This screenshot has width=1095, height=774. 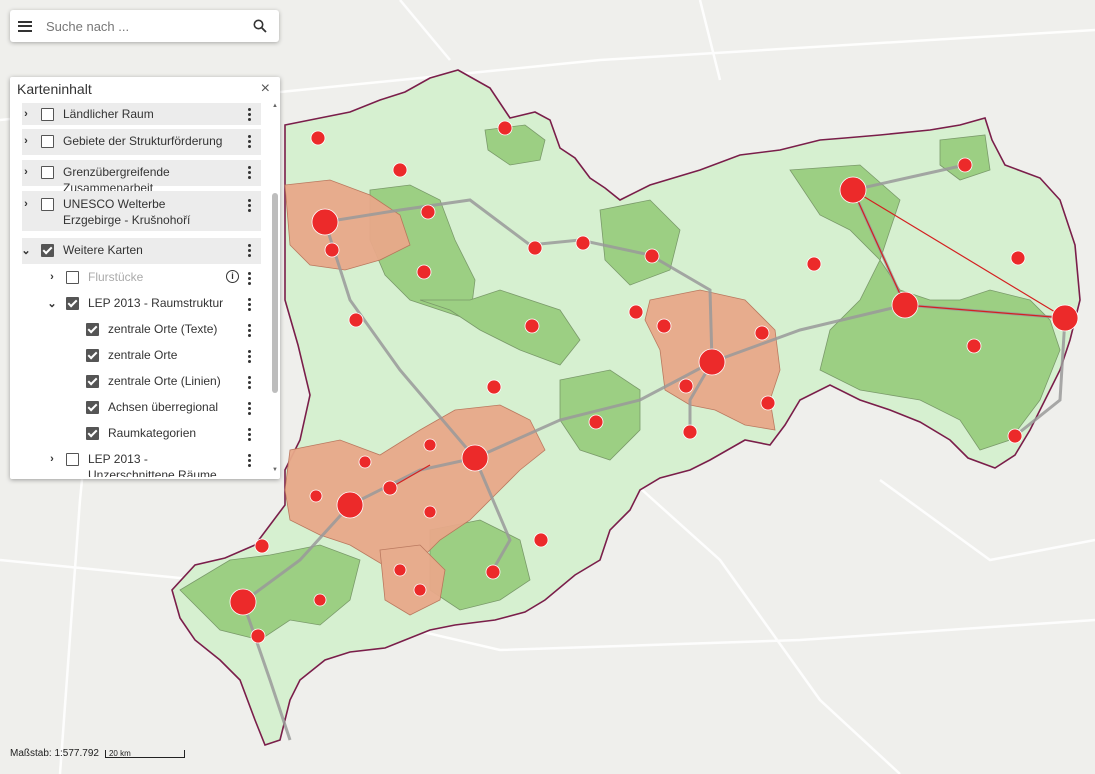 I want to click on center-grimma, so click(x=424, y=272).